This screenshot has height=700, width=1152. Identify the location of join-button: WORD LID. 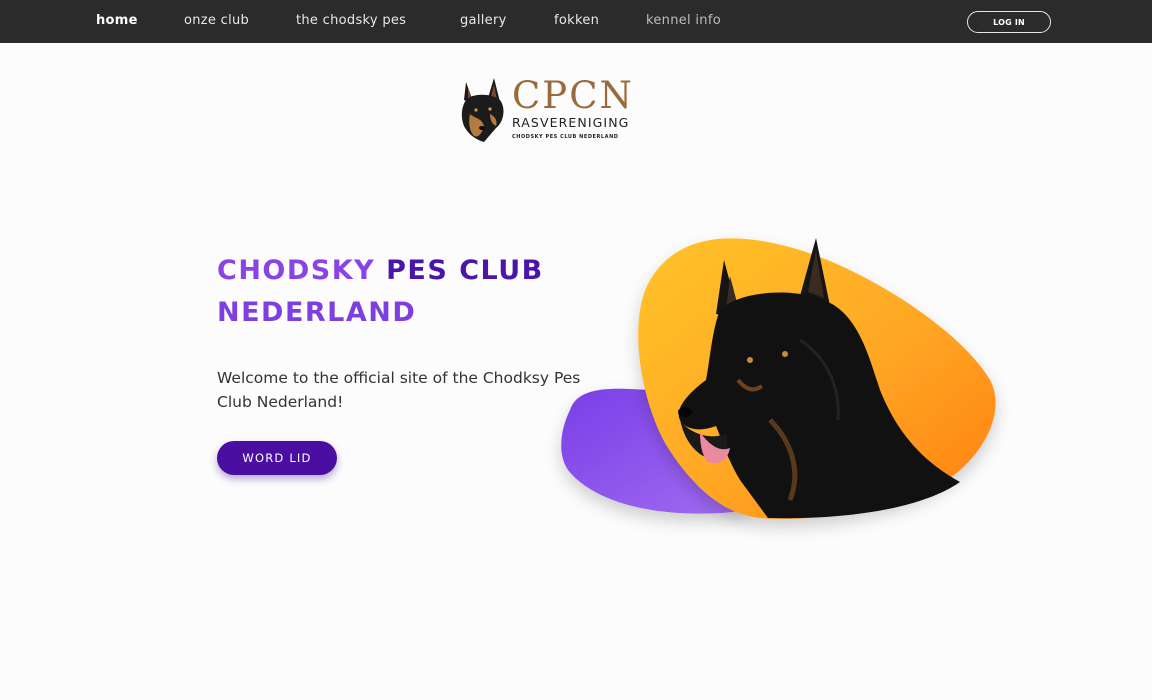
(277, 458).